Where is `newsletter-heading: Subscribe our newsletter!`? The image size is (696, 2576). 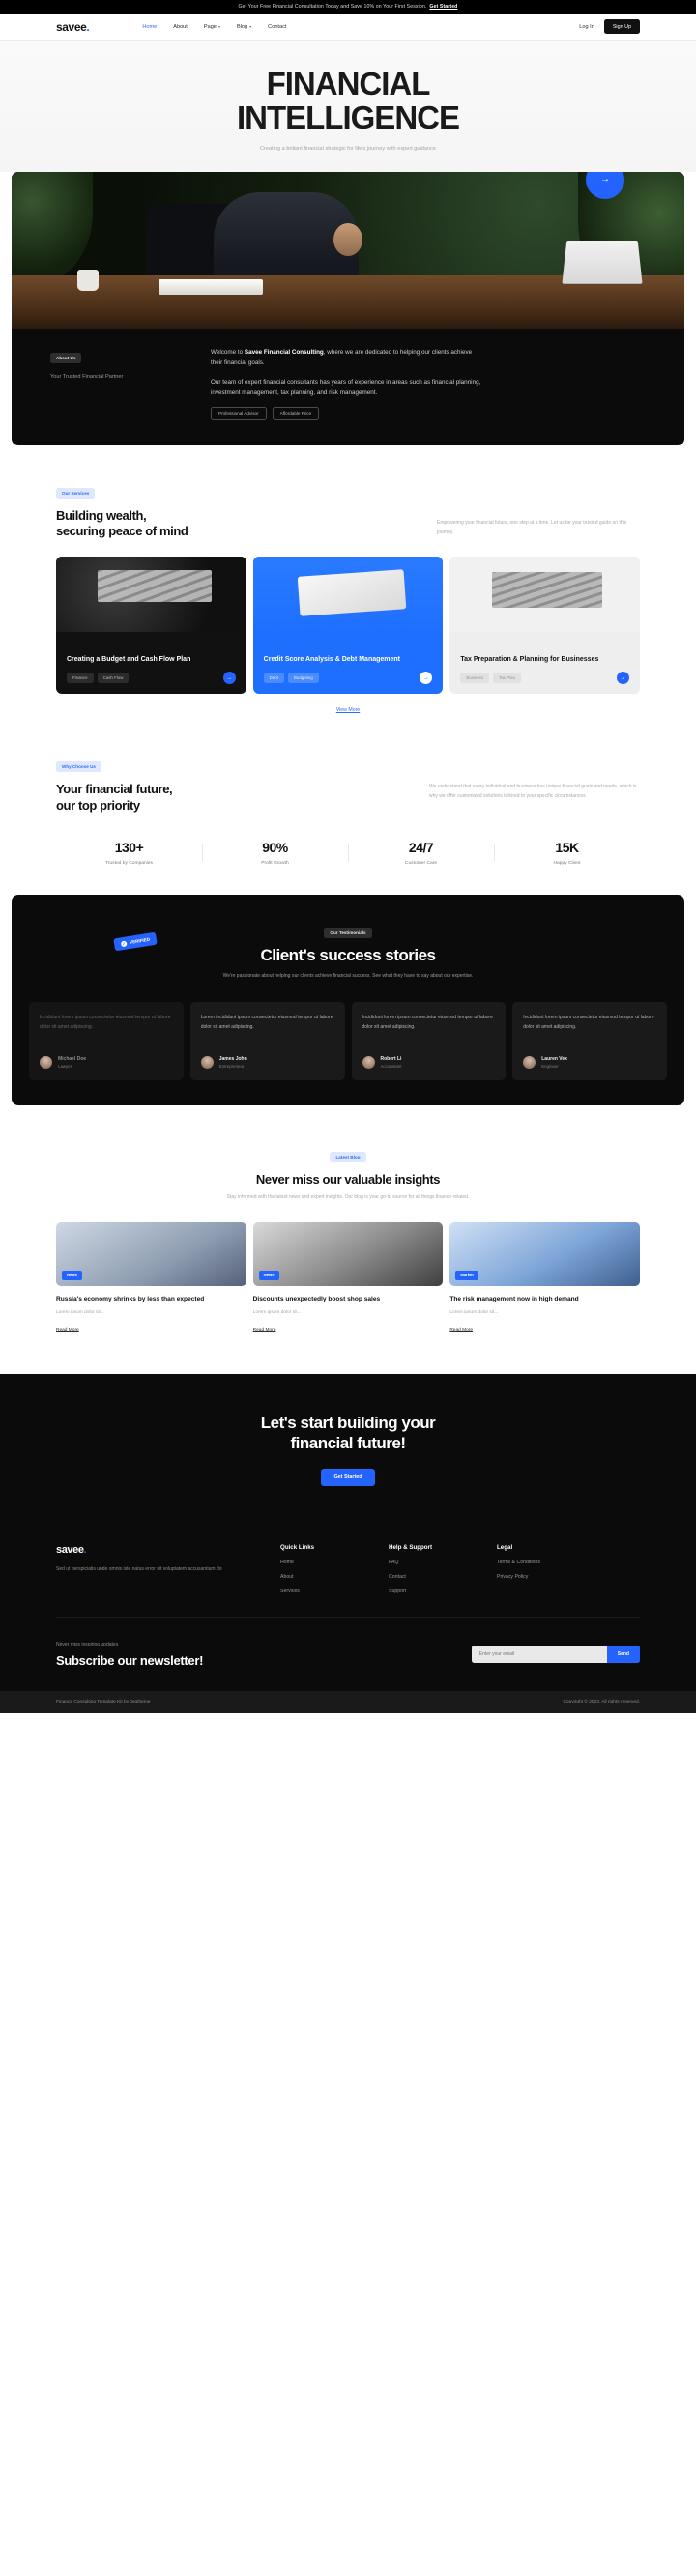 newsletter-heading: Subscribe our newsletter! is located at coordinates (130, 1660).